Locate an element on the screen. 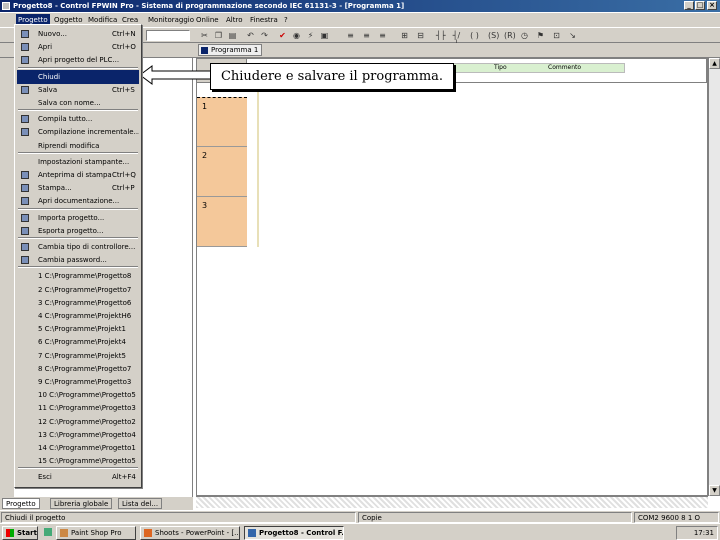 The height and width of the screenshot is (540, 720). menu-item-recent-13: 13 C:\Programme\Progetto4 is located at coordinates (78, 435).